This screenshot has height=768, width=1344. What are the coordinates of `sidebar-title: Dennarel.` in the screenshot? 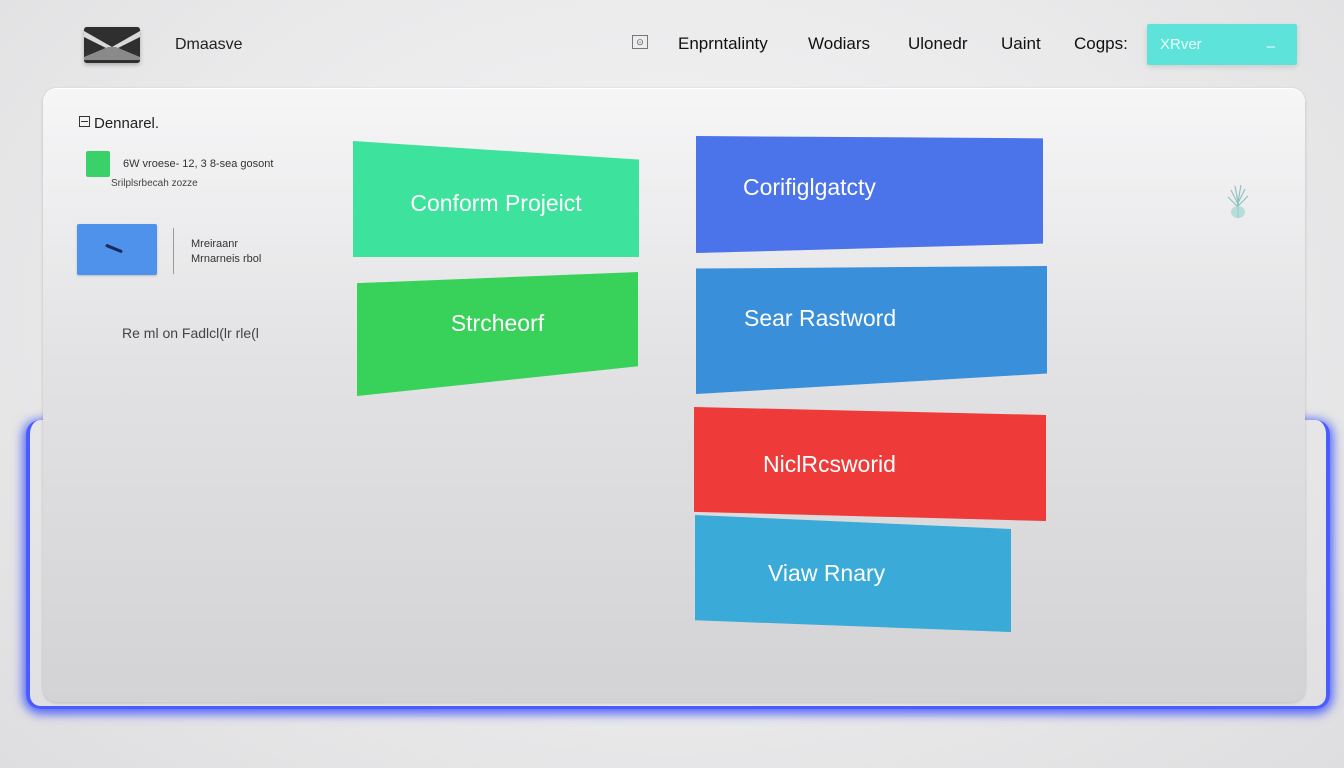 It's located at (119, 123).